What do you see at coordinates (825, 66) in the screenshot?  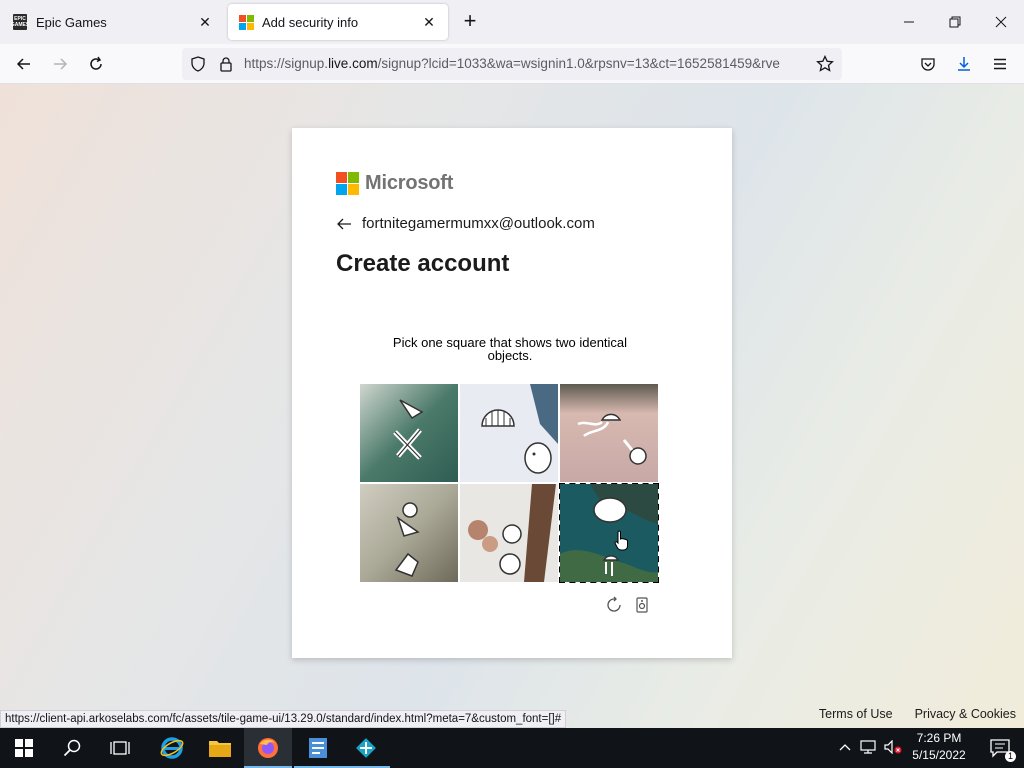 I see `bookmark-star-icon` at bounding box center [825, 66].